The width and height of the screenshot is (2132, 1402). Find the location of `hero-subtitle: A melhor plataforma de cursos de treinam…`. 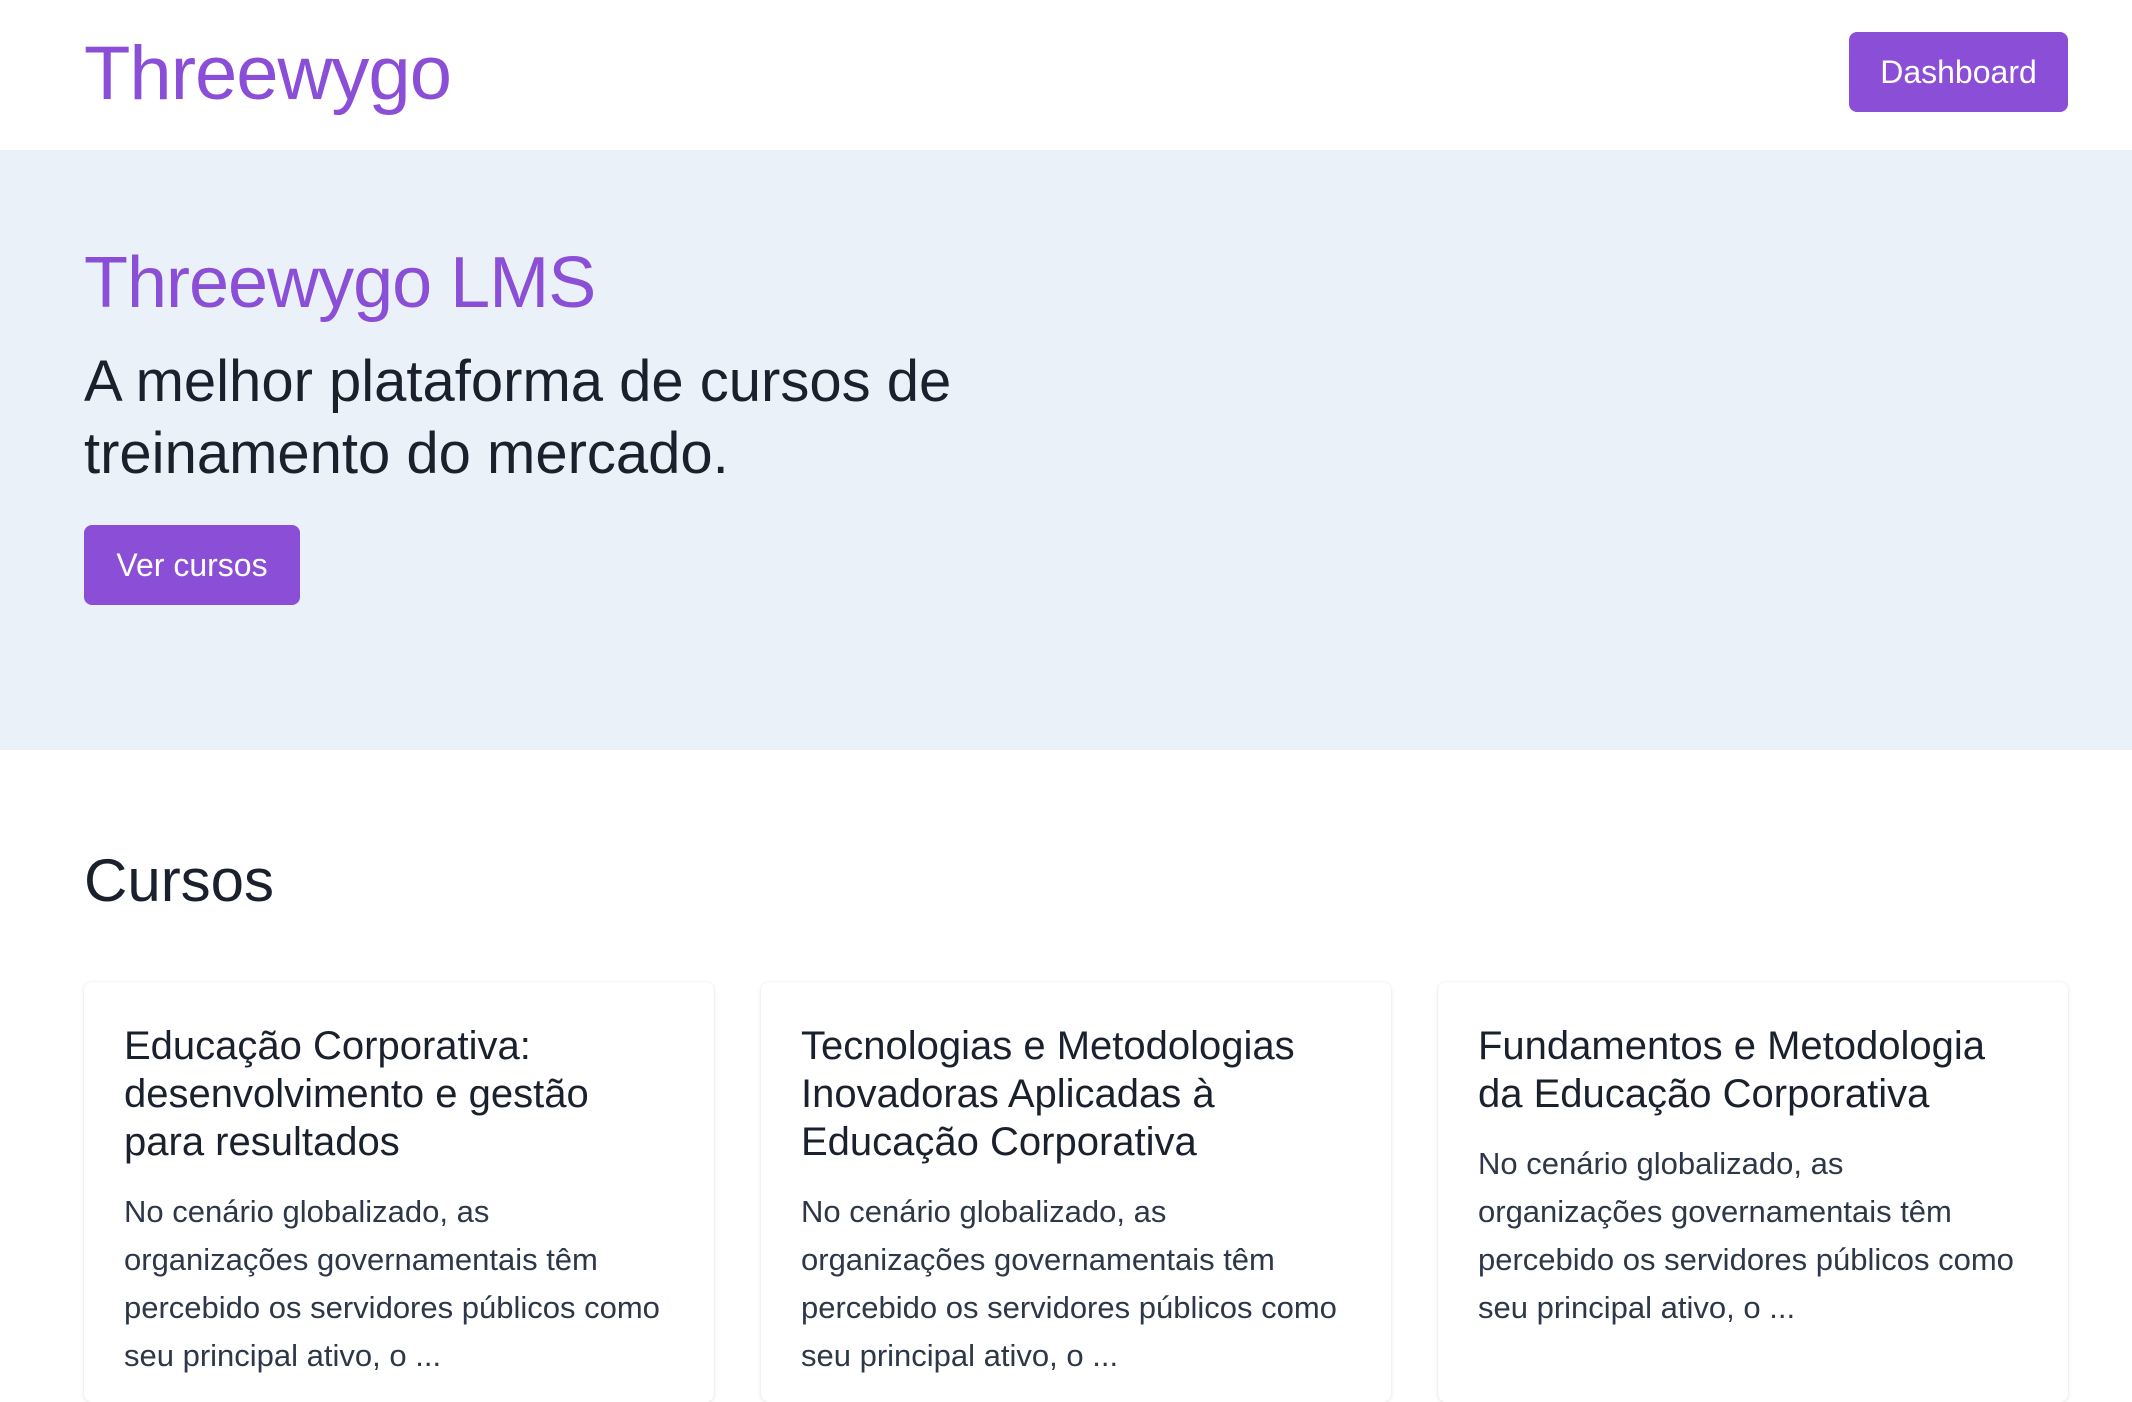

hero-subtitle: A melhor plataforma de cursos de treinam… is located at coordinates (518, 417).